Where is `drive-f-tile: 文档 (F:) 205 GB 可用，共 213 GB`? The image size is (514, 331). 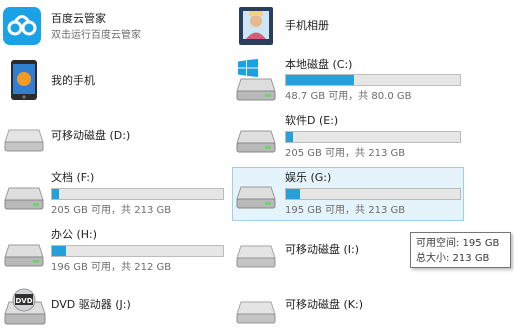 drive-f-tile: 文档 (F:) 205 GB 可用，共 213 GB is located at coordinates (115, 195).